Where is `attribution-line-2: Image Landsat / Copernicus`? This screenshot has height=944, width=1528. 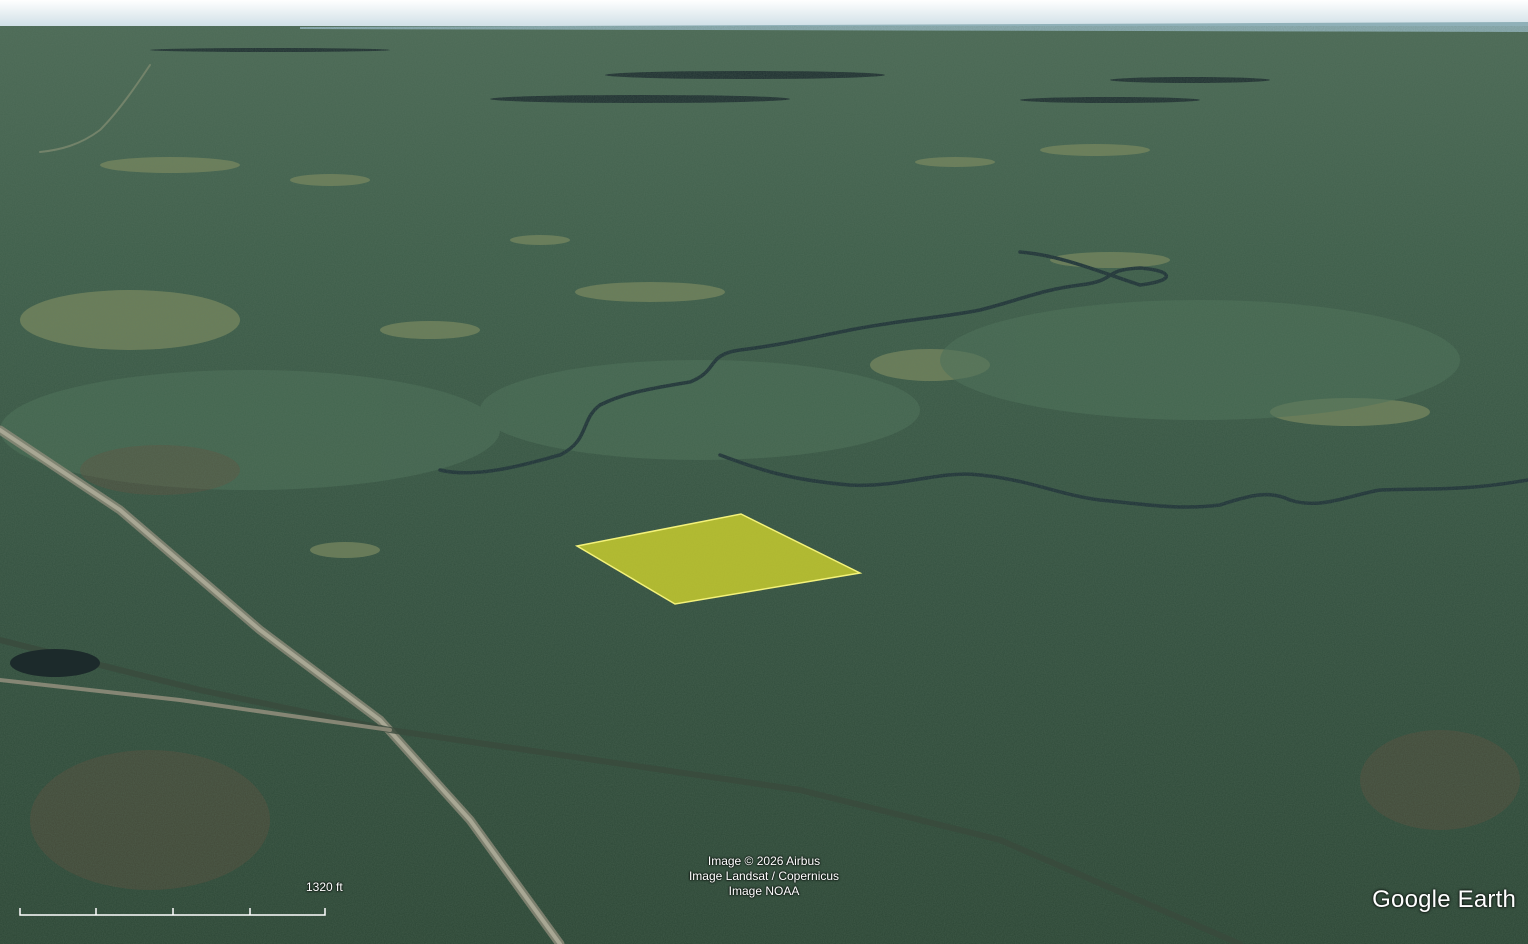 attribution-line-2: Image Landsat / Copernicus is located at coordinates (764, 876).